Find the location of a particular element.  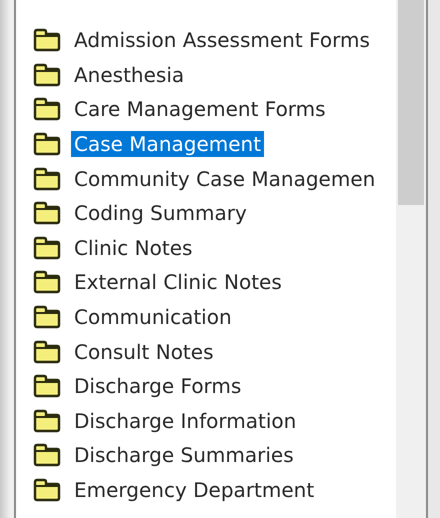

folder-item: Clinic Notes is located at coordinates (133, 247).